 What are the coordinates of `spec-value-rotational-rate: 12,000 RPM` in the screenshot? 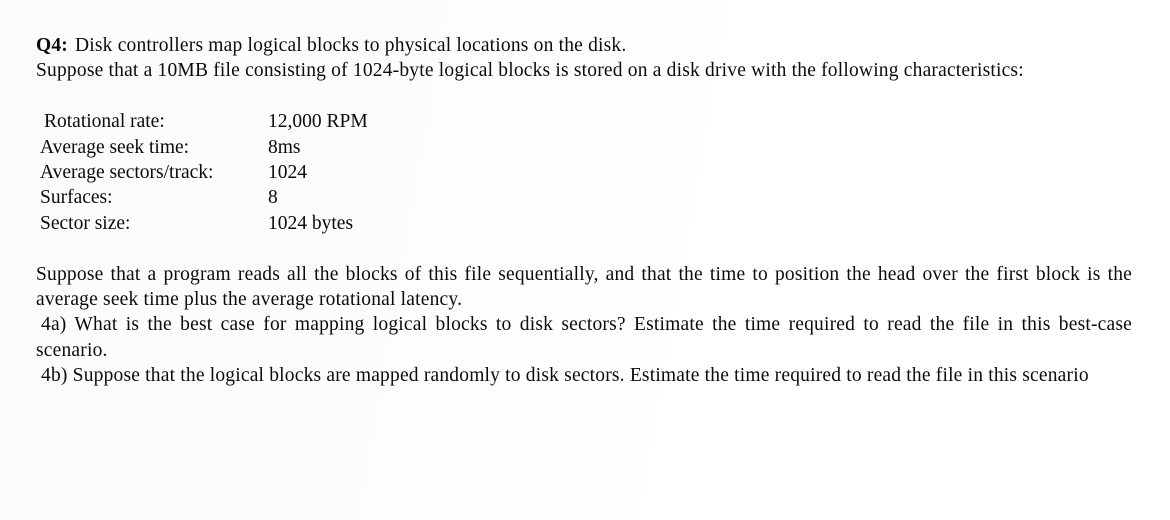 It's located at (318, 122).